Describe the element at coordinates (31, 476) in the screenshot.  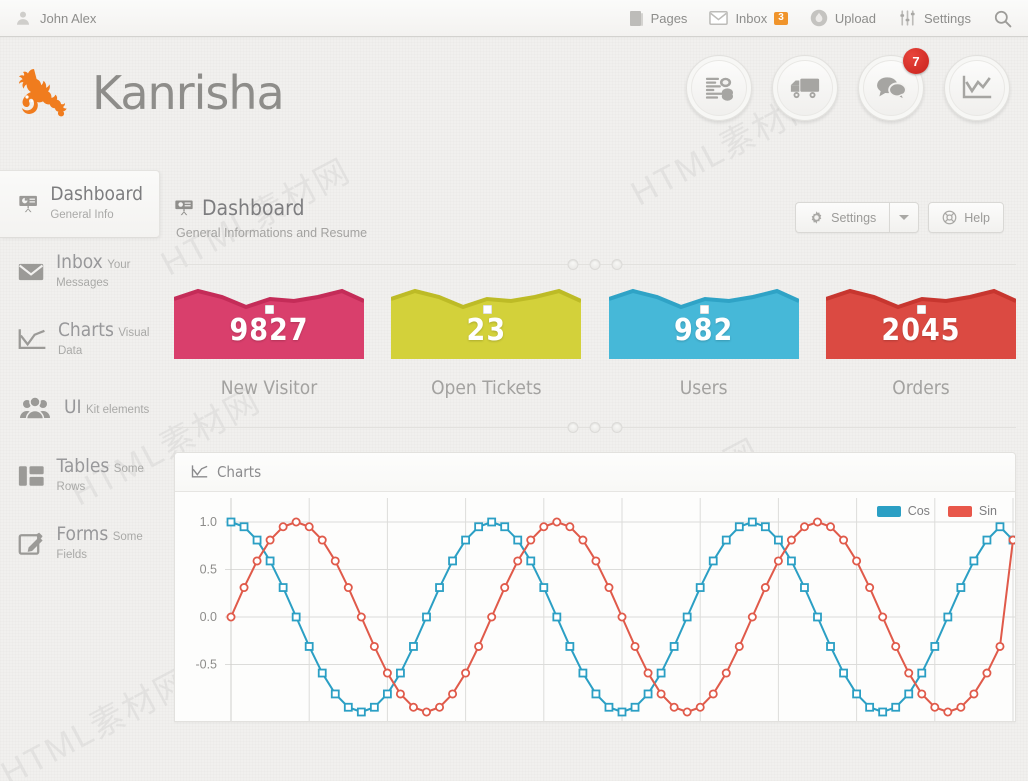
I see `table-columns-icon` at that location.